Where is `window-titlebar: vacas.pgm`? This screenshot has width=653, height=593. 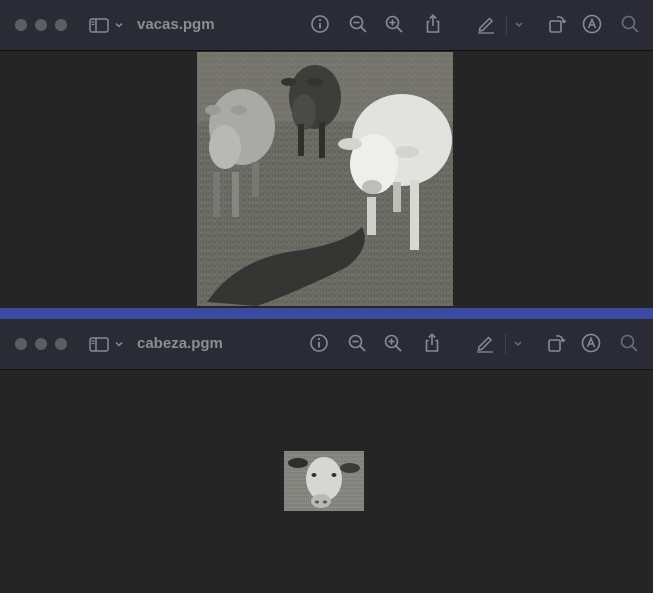
window-titlebar: vacas.pgm is located at coordinates (326, 25).